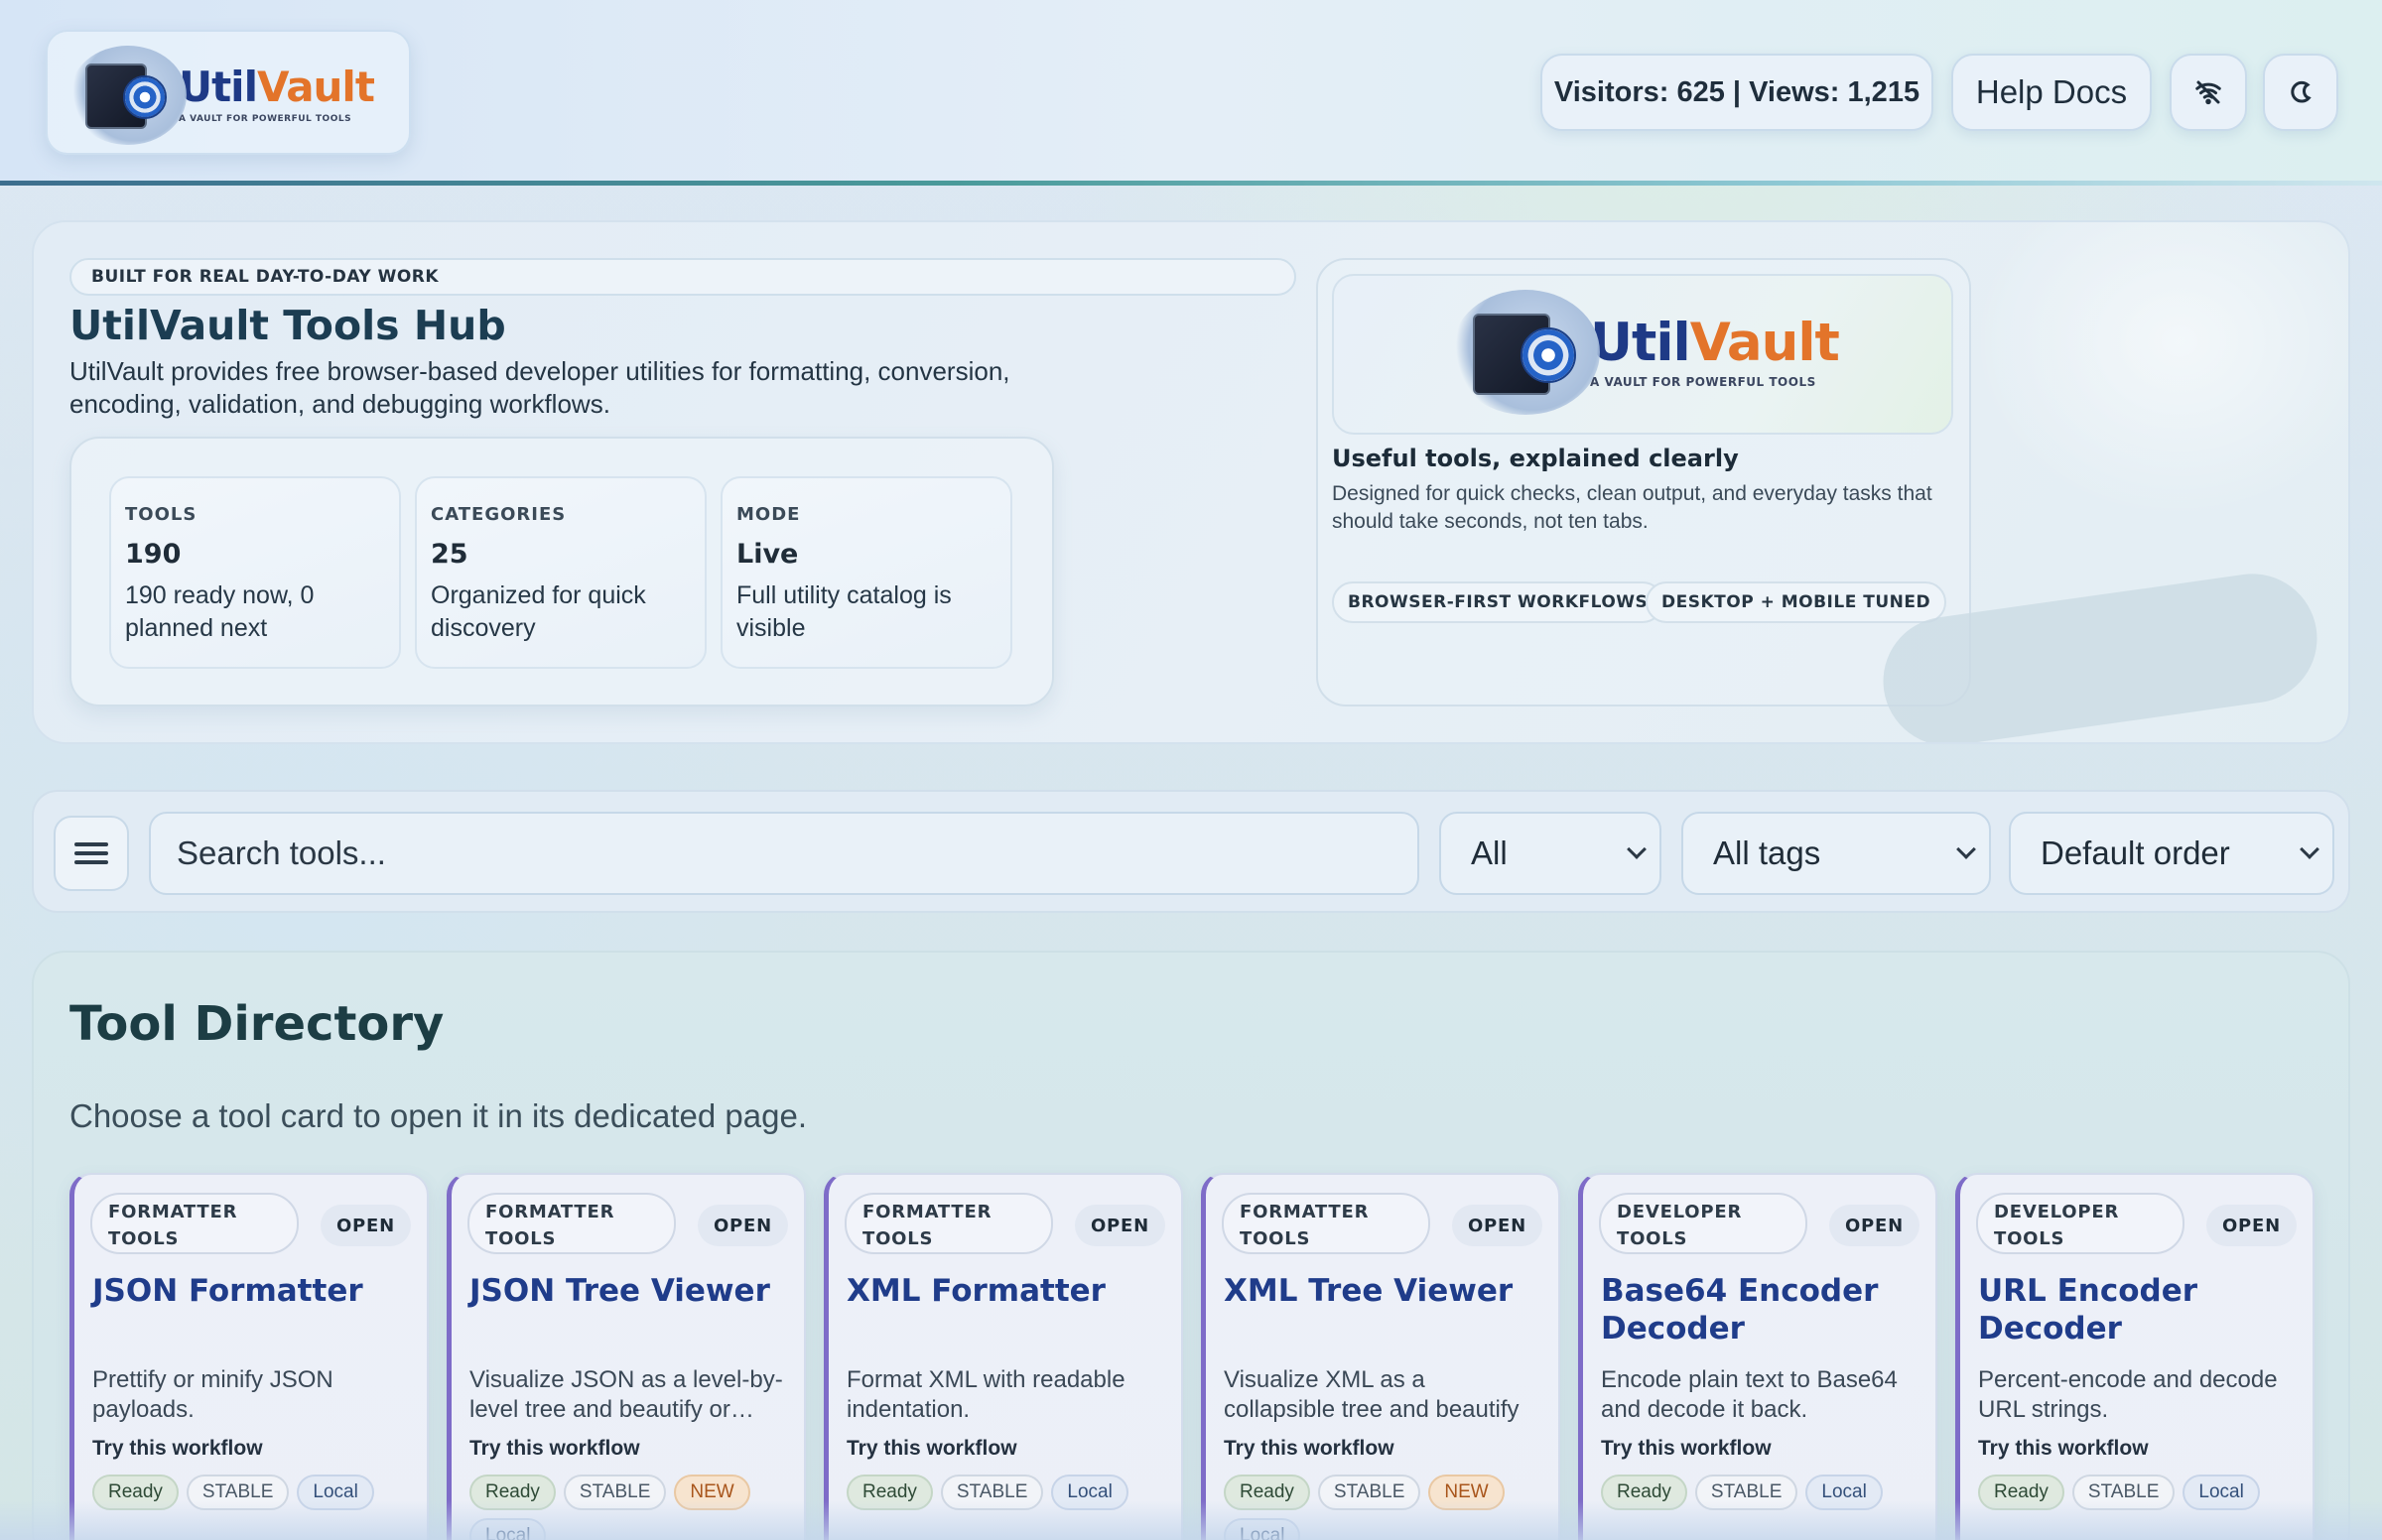  I want to click on stat-detail: Full utility catalog is visible, so click(844, 611).